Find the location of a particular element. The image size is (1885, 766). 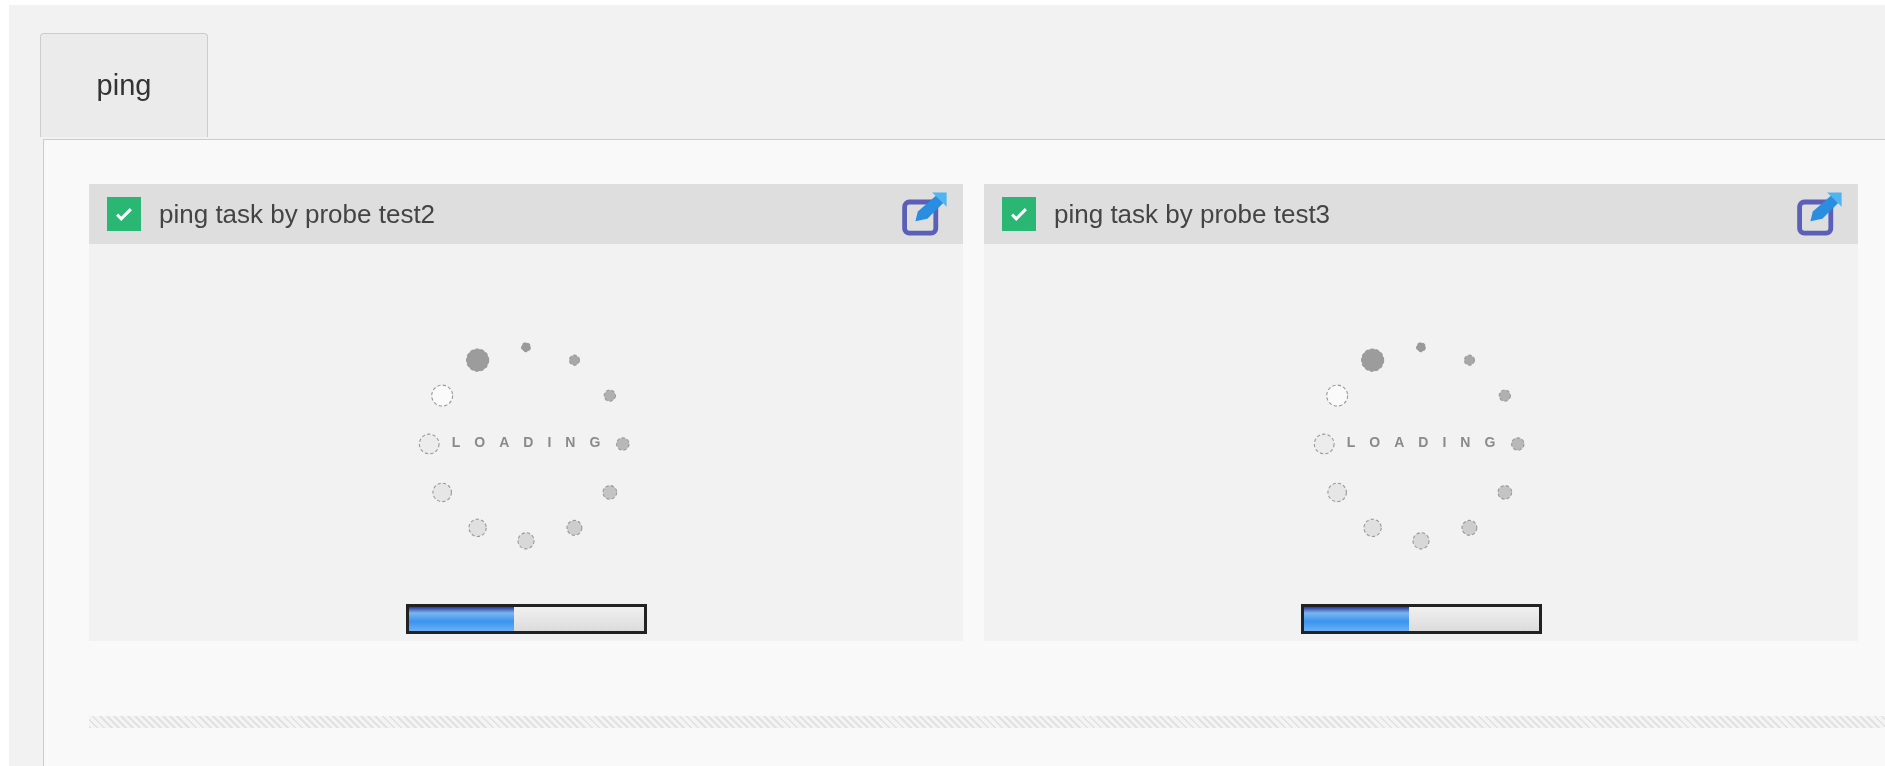

tab: ping is located at coordinates (124, 85).